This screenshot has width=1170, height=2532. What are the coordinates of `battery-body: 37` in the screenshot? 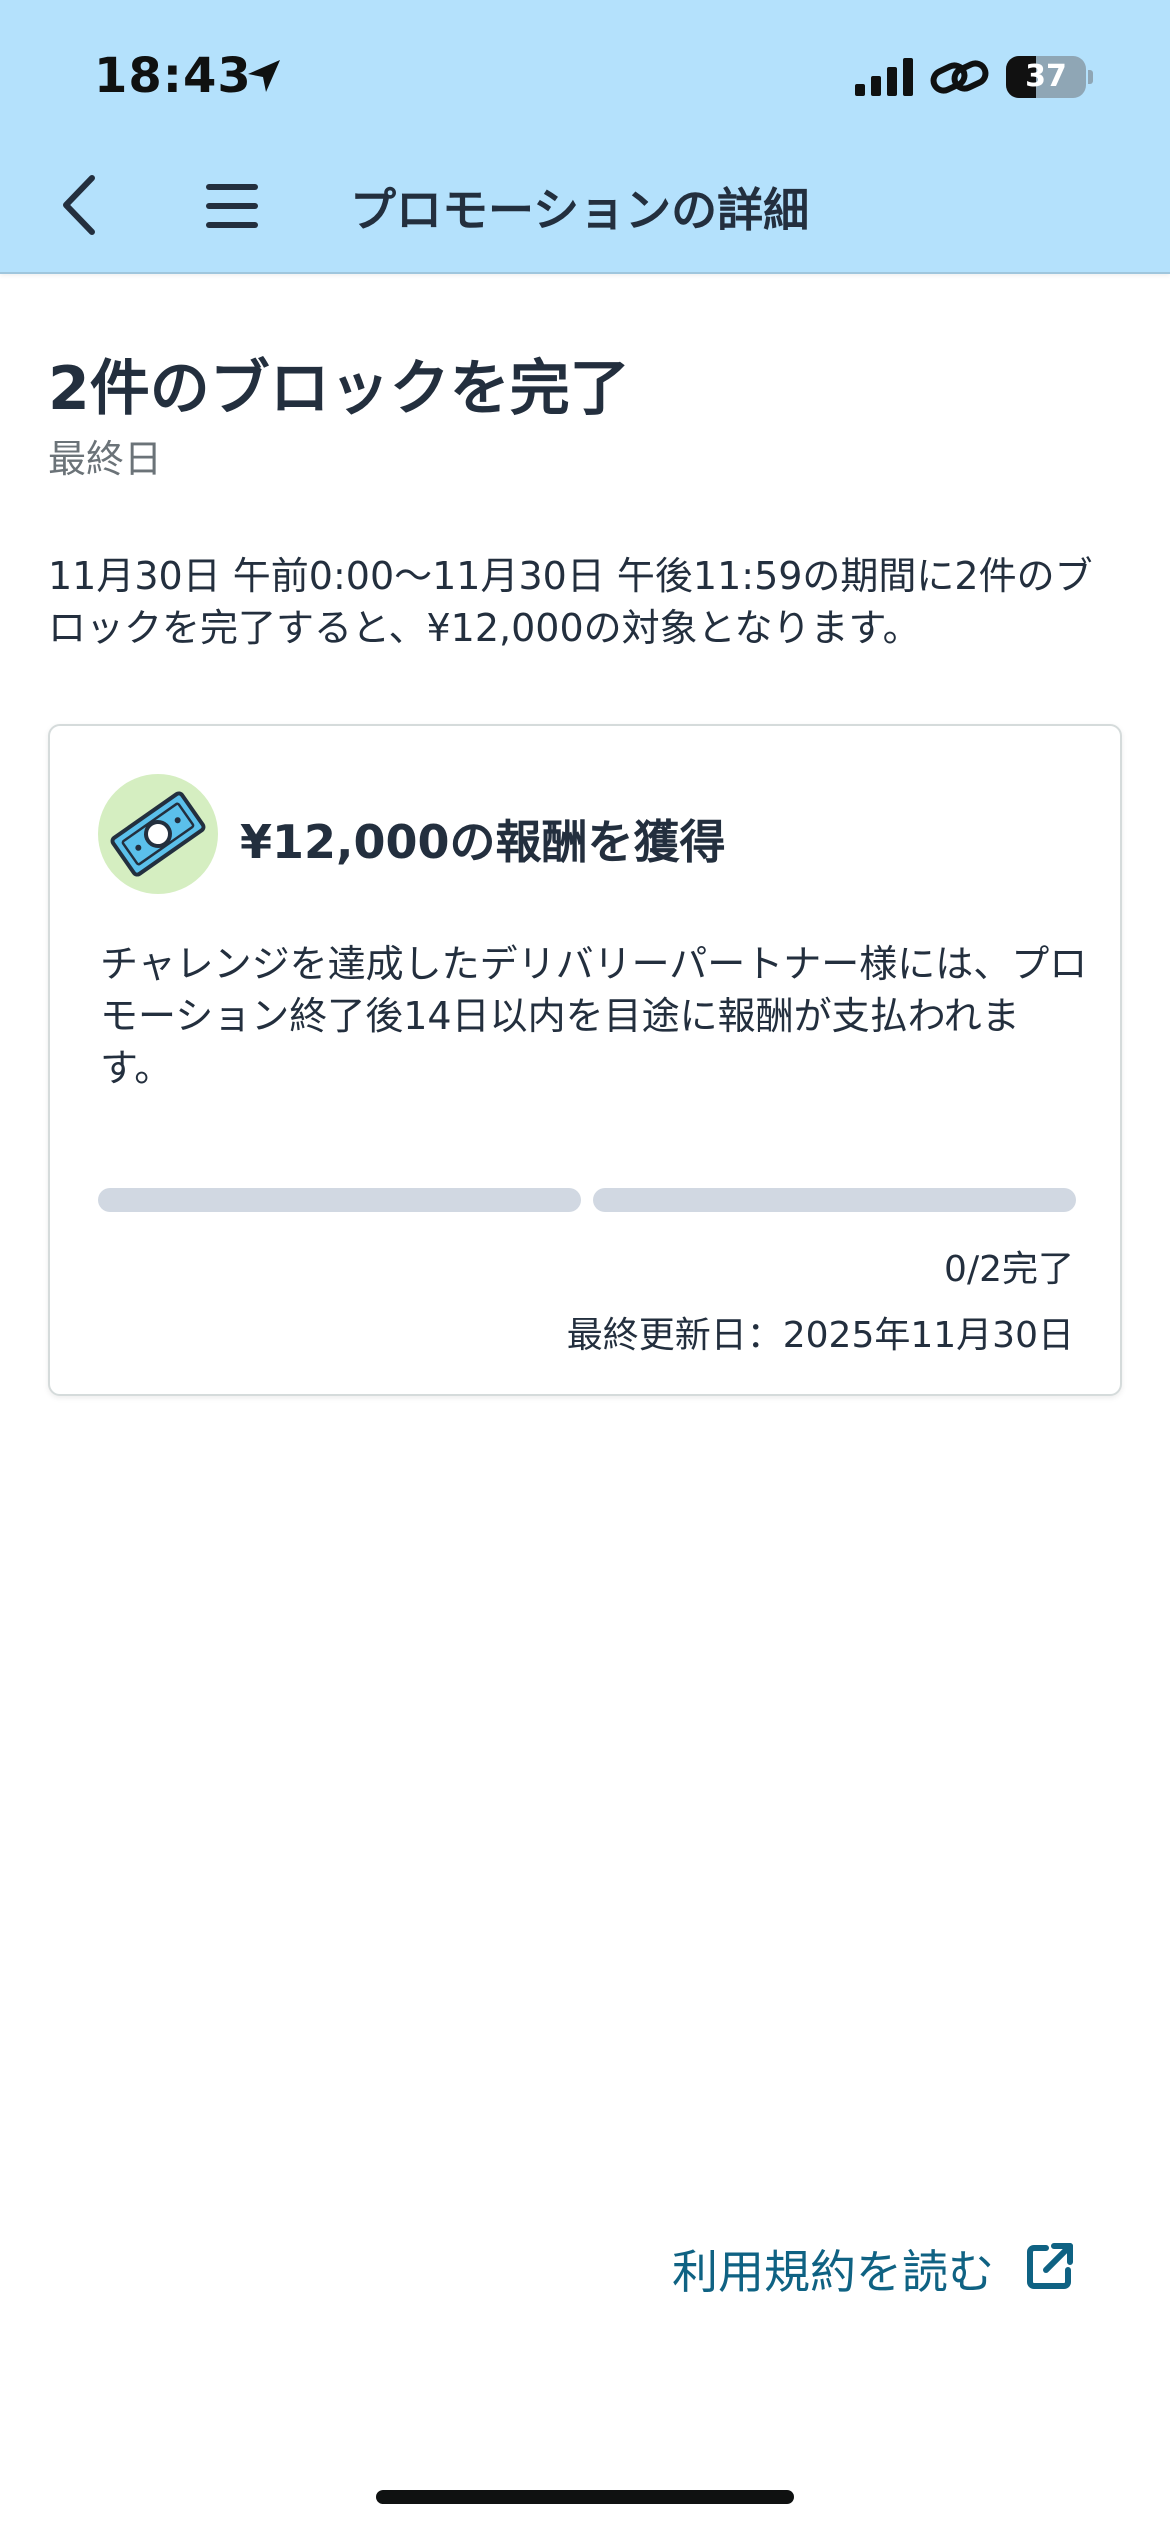 It's located at (1046, 77).